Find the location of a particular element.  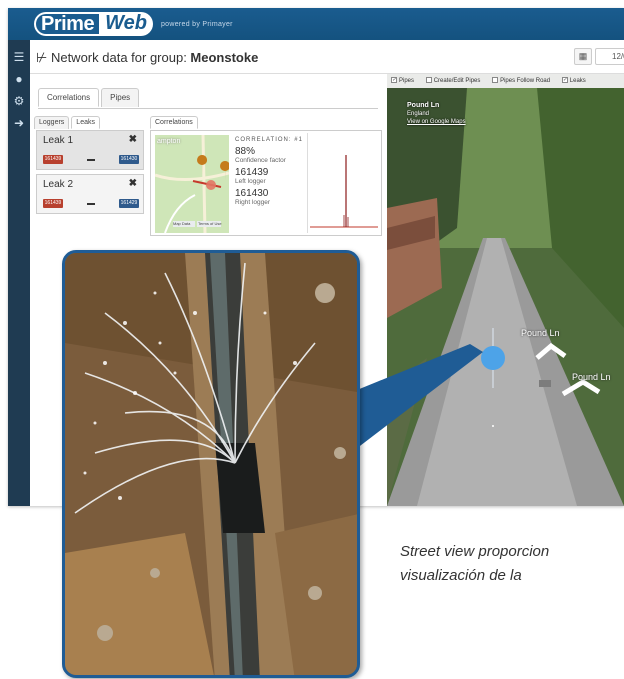

correlation-heading: CORRELATION: #1 is located at coordinates (269, 140).